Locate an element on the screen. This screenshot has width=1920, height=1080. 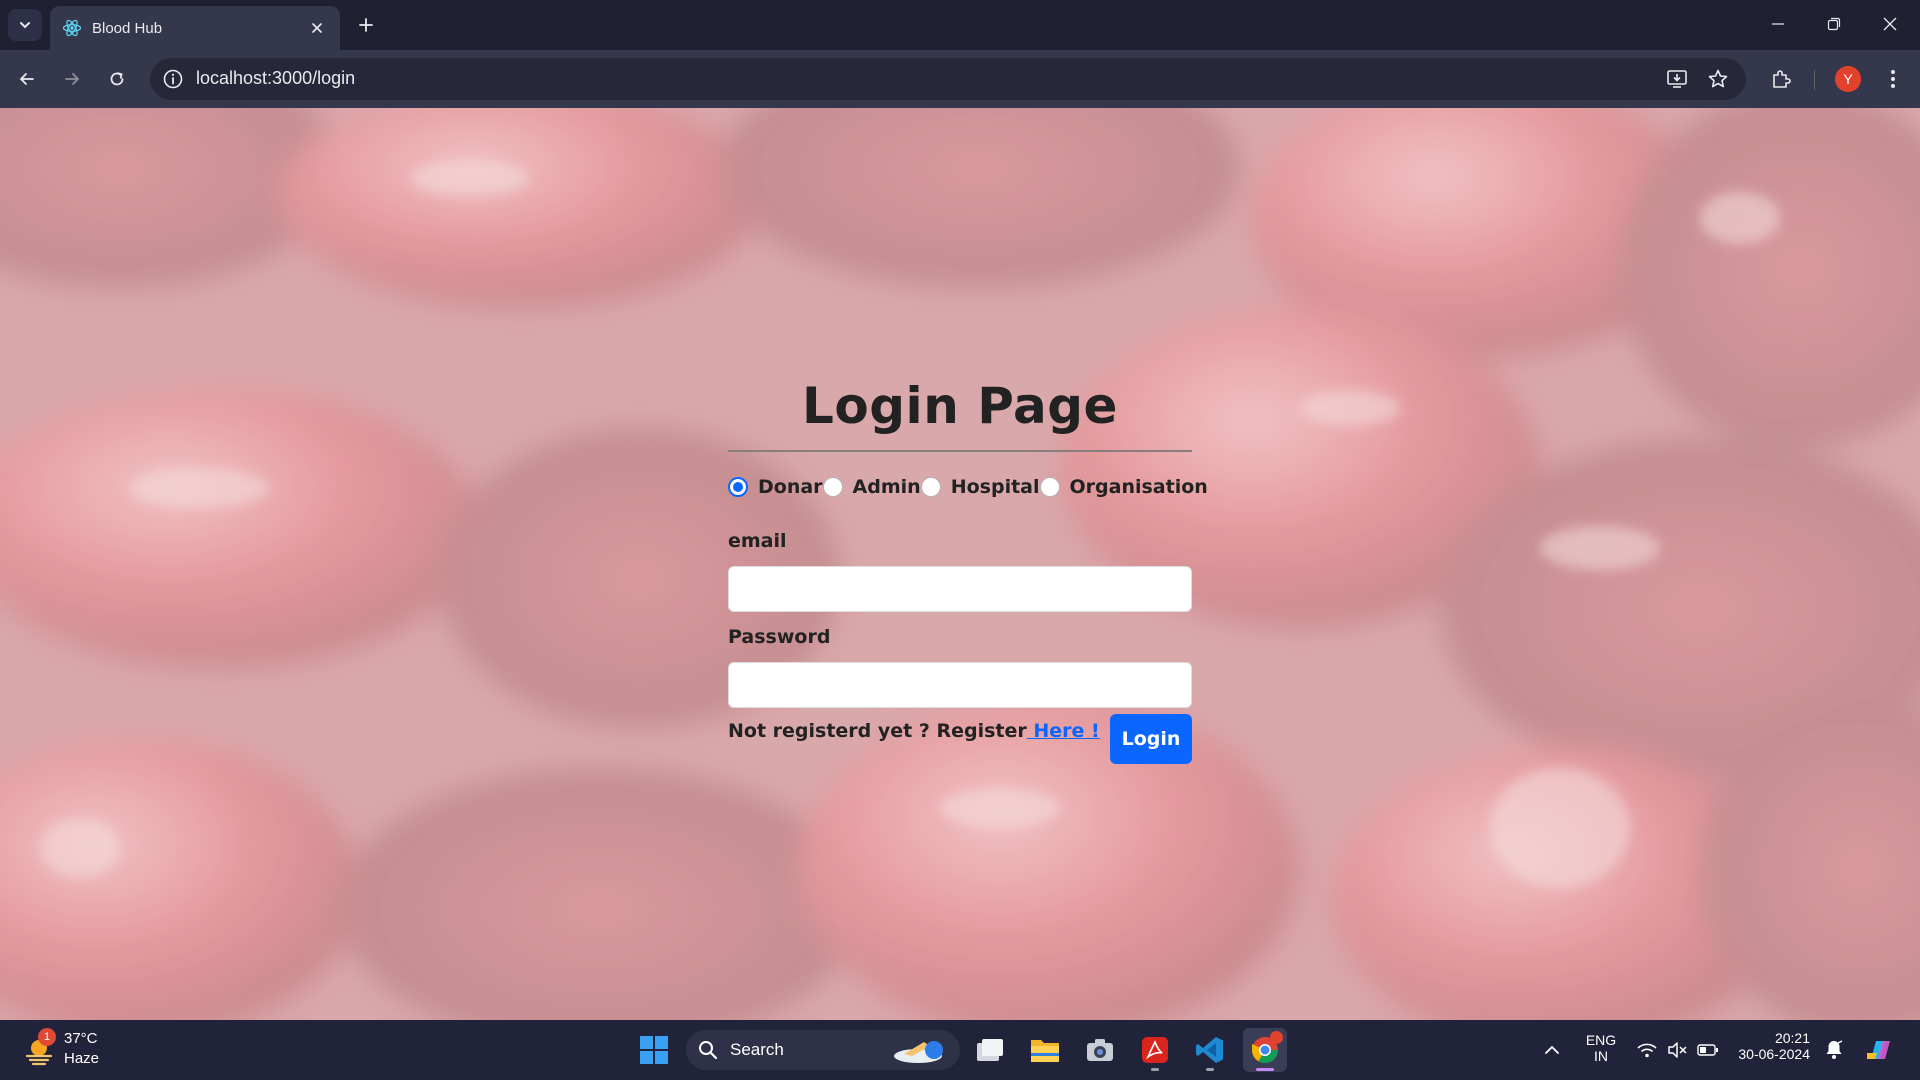
browser-menu-icon is located at coordinates (1893, 79).